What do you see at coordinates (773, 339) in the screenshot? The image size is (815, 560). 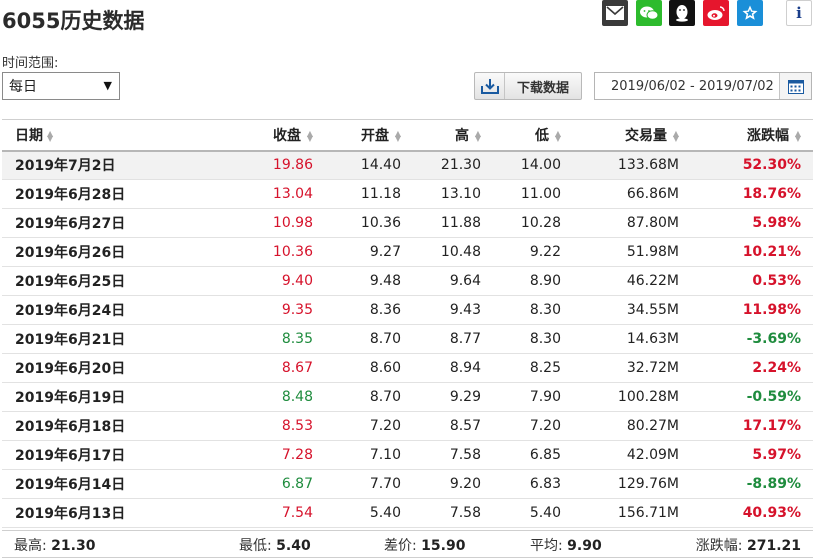 I see `cell-change: -3.69%` at bounding box center [773, 339].